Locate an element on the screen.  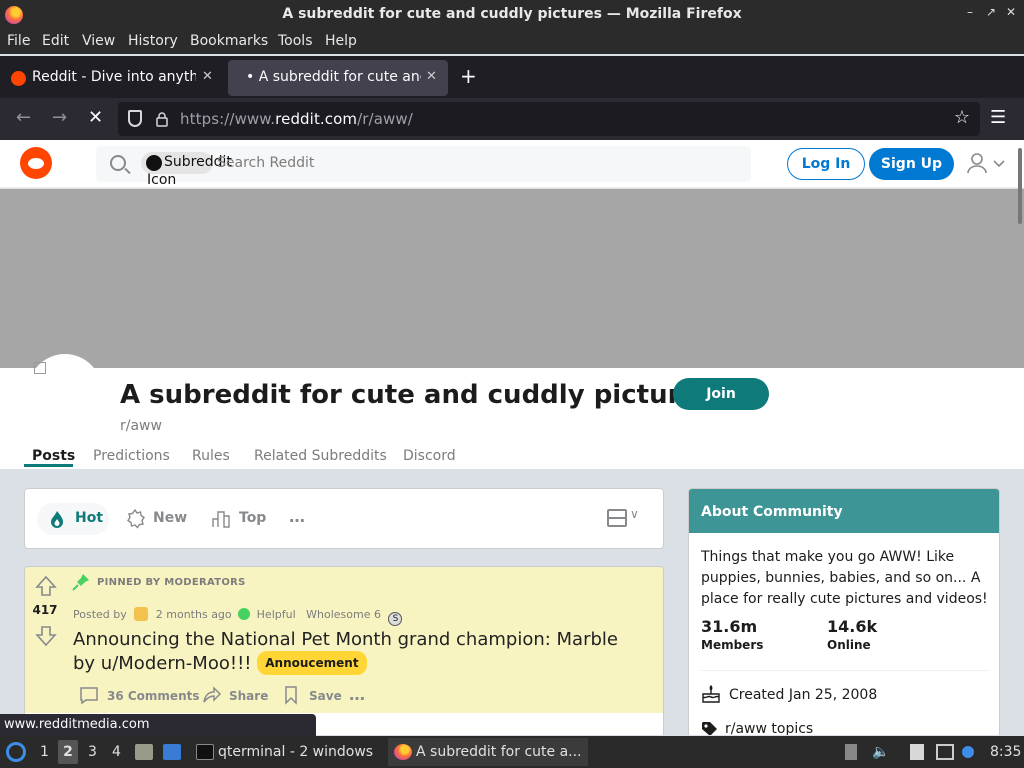
task-qterminal: qterminal - 2 windows is located at coordinates (285, 752).